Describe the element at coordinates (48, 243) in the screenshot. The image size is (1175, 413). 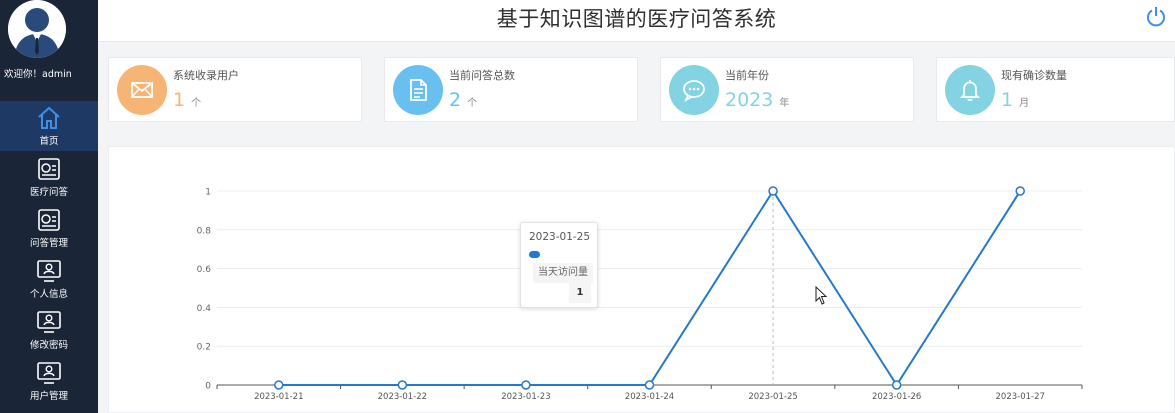
I see `sidebar-item-label: 问答管理` at that location.